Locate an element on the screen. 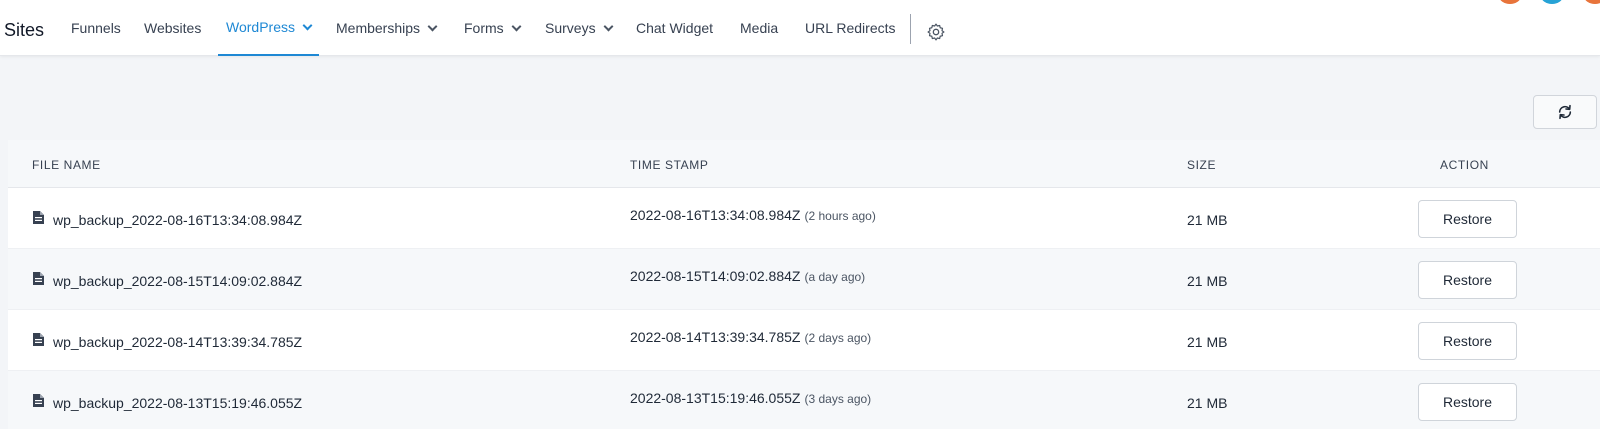 Image resolution: width=1600 pixels, height=429 pixels. nav-item-forms: Forms is located at coordinates (493, 28).